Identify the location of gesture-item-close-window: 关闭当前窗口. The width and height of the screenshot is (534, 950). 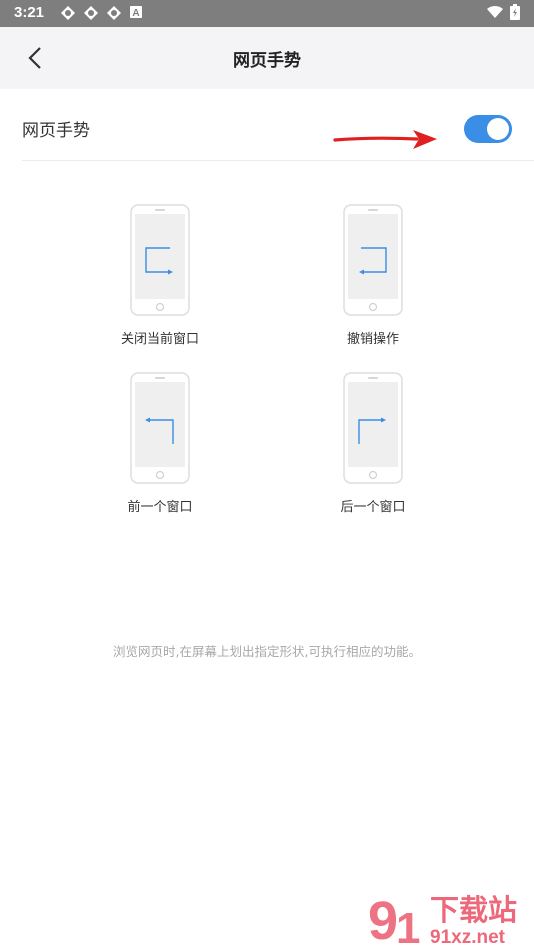
(160, 279).